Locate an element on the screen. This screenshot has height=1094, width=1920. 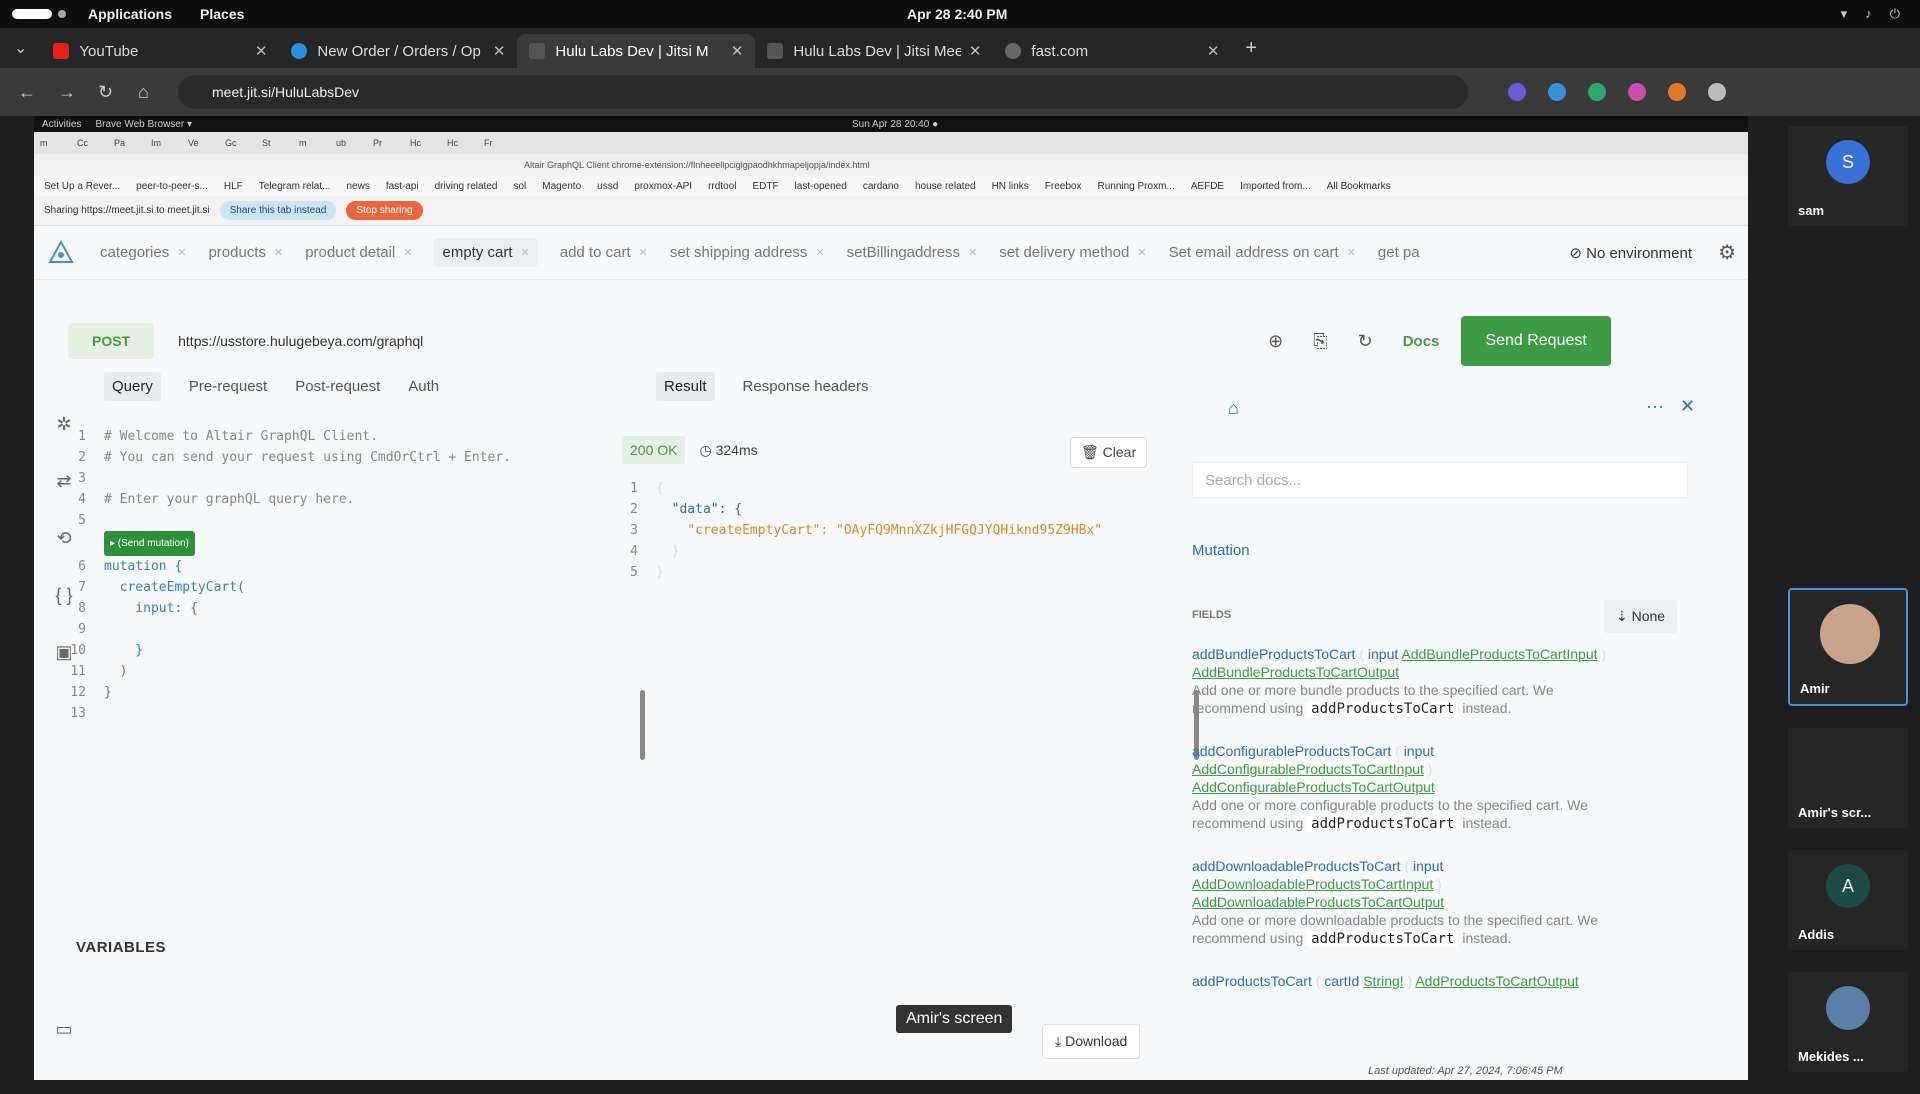
browser-tab-orders: New Order / Orders / Op ✕ is located at coordinates (398, 51).